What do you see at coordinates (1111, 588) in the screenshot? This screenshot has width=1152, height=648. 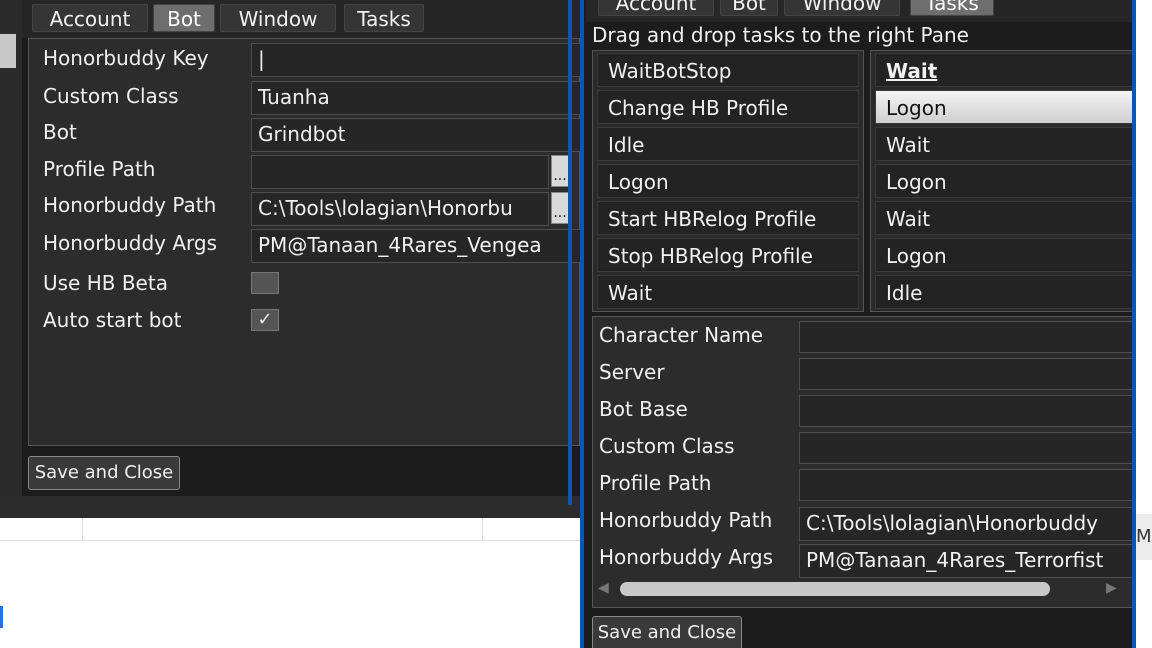 I see `scroll-right-arrow-icon: ▶` at bounding box center [1111, 588].